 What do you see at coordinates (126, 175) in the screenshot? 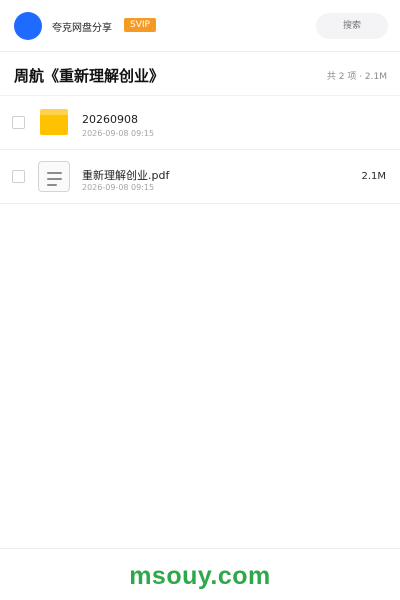
I see `file-name: 重新理解创业.pdf` at bounding box center [126, 175].